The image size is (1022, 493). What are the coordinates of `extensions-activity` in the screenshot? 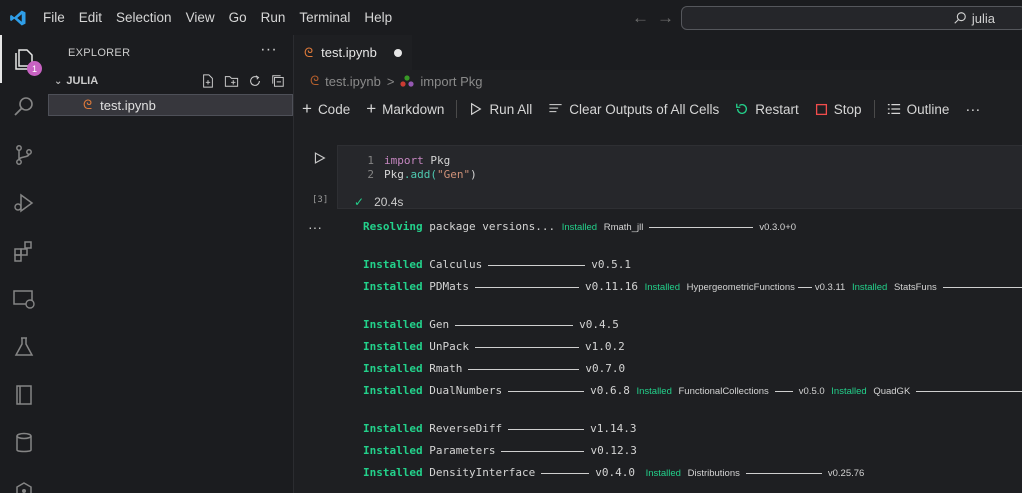 It's located at (24, 251).